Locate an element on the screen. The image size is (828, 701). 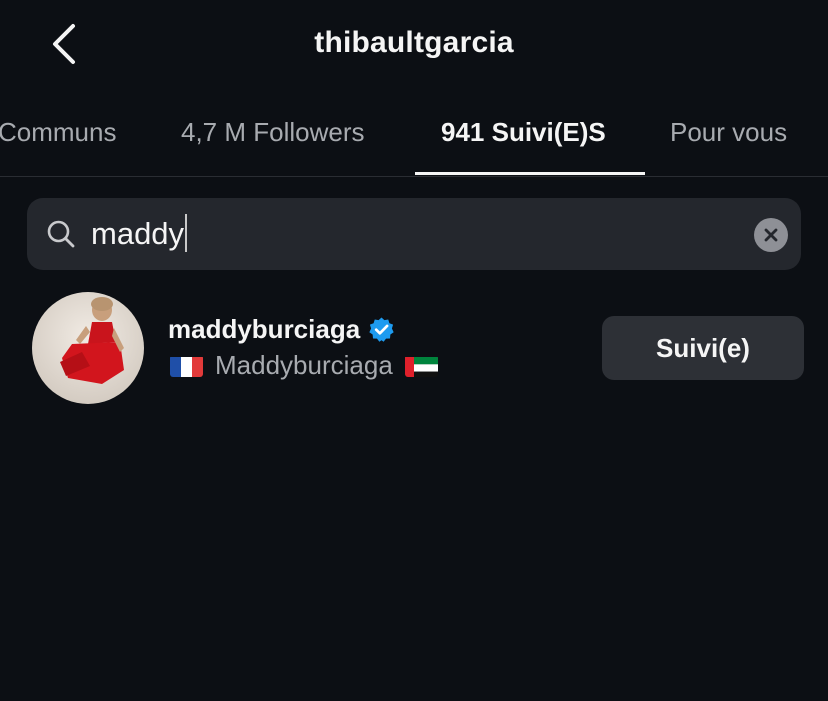
avatar is located at coordinates (88, 348).